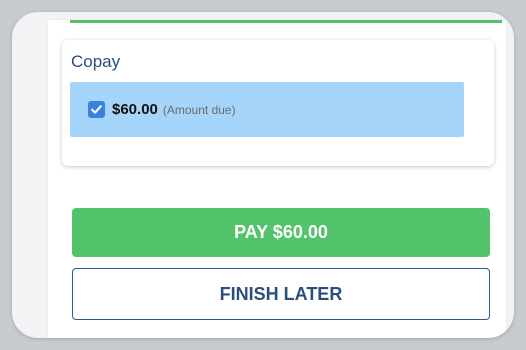 The width and height of the screenshot is (526, 350). Describe the element at coordinates (199, 109) in the screenshot. I see `amount-due-note: (Amount due)` at that location.